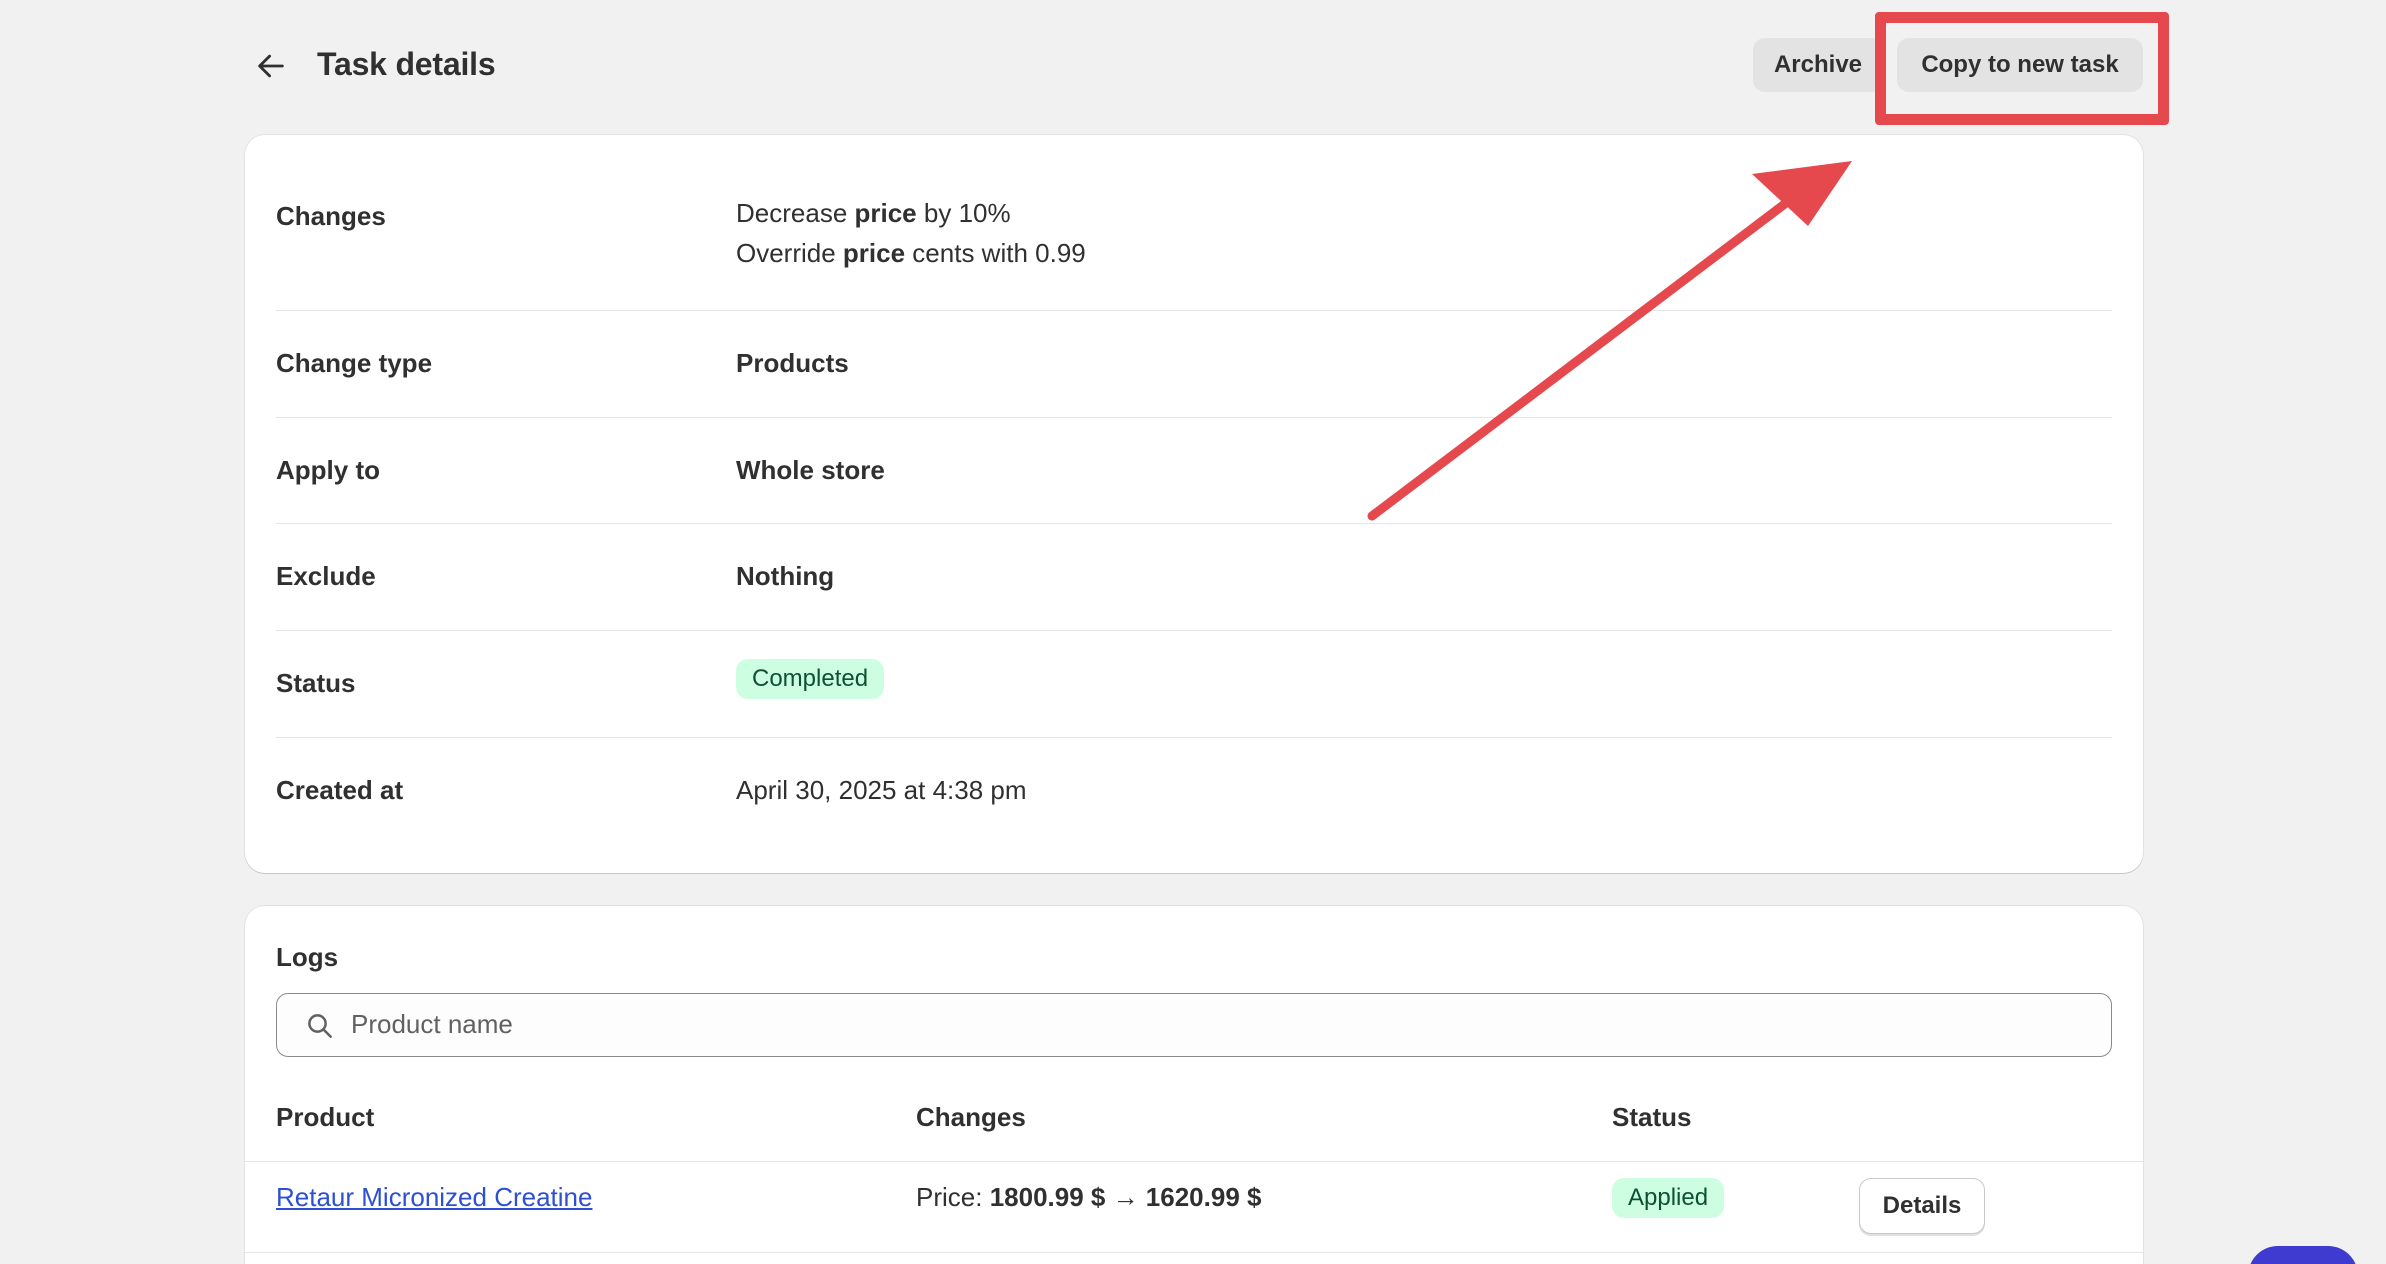  Describe the element at coordinates (881, 790) in the screenshot. I see `created-at-value: April 30, 2025 at 4:38 pm` at that location.